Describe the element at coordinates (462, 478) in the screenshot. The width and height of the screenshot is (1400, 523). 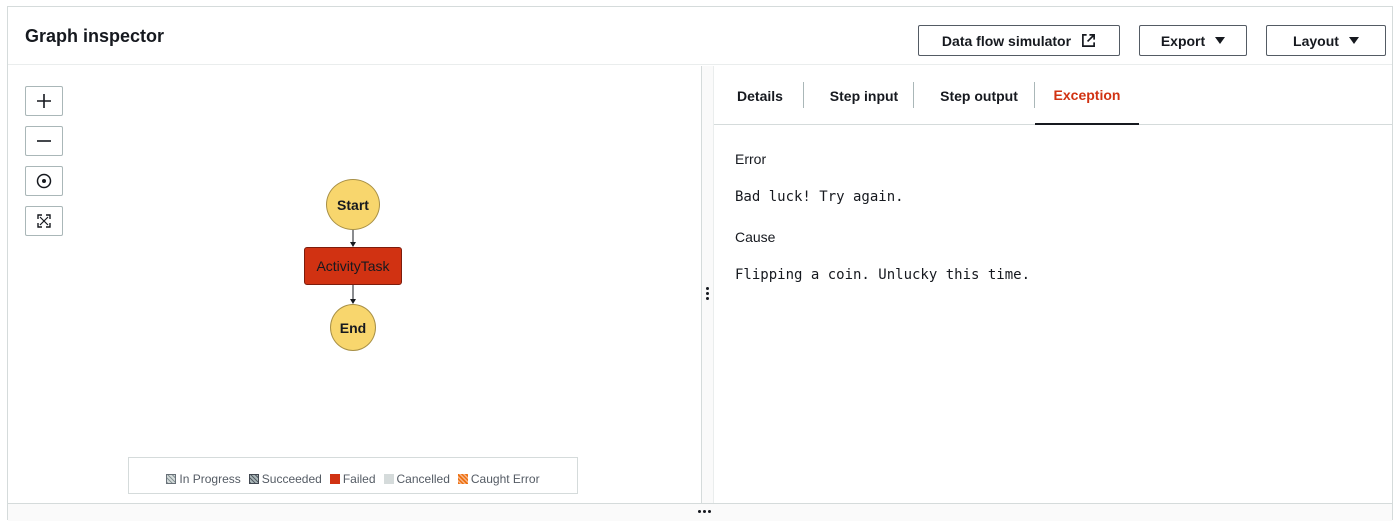
I see `caught-error-swatch-icon` at that location.